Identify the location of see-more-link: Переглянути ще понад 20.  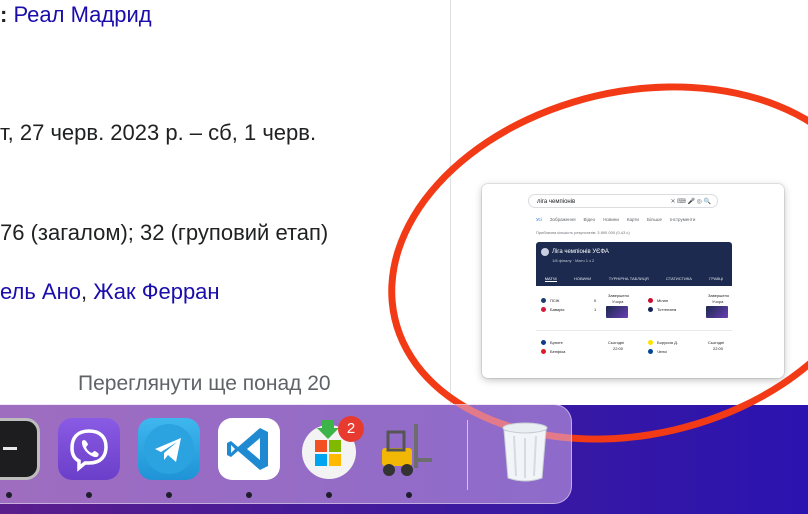
(204, 384).